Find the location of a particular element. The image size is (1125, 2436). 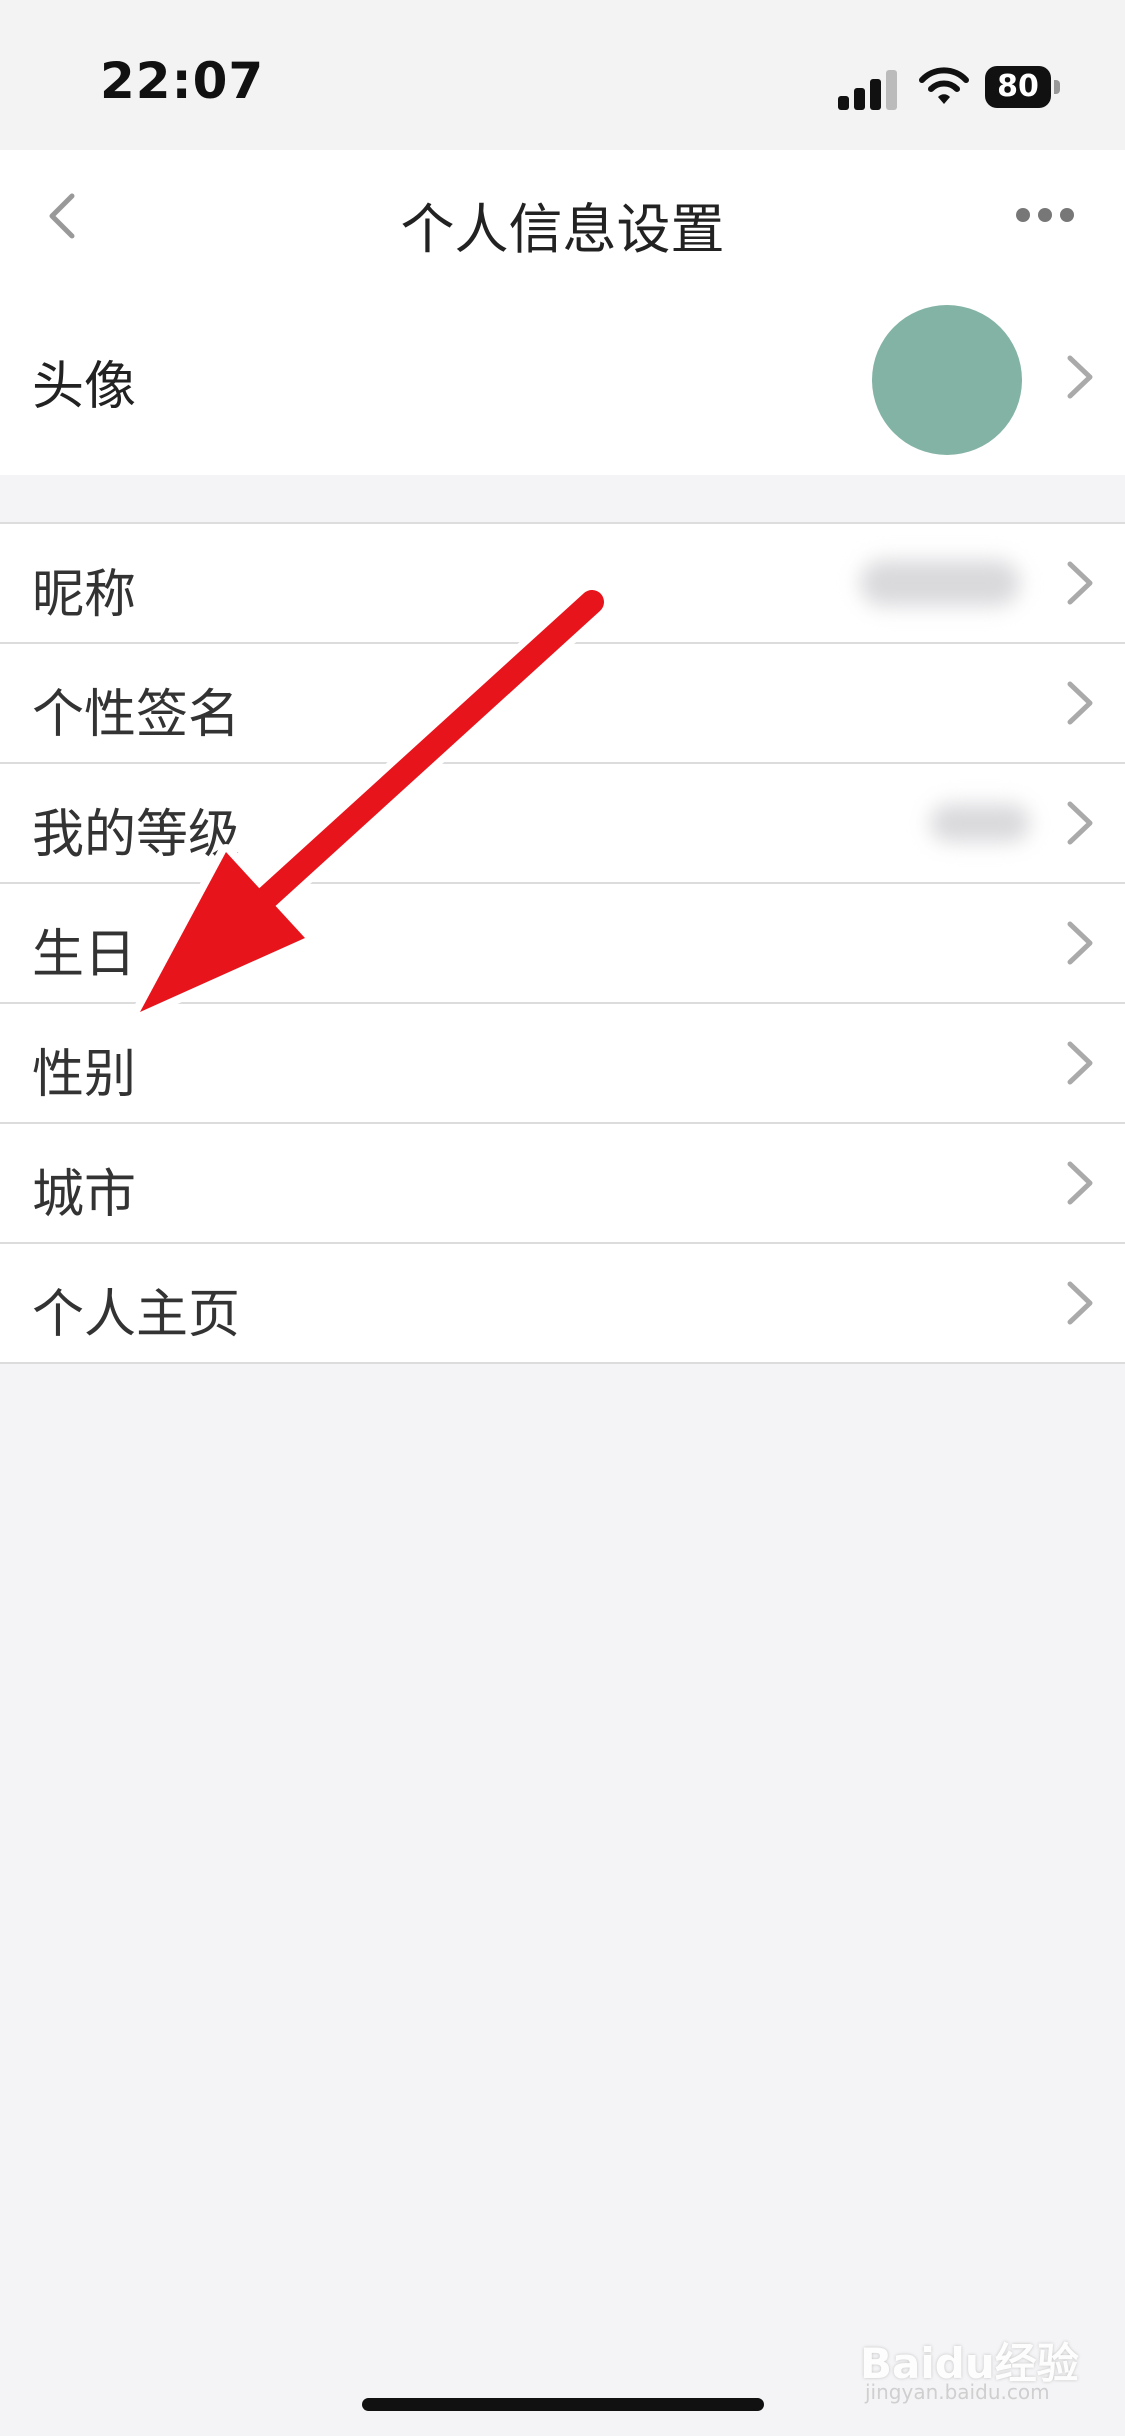

setting-row-gender: 性别 is located at coordinates (562, 1064).